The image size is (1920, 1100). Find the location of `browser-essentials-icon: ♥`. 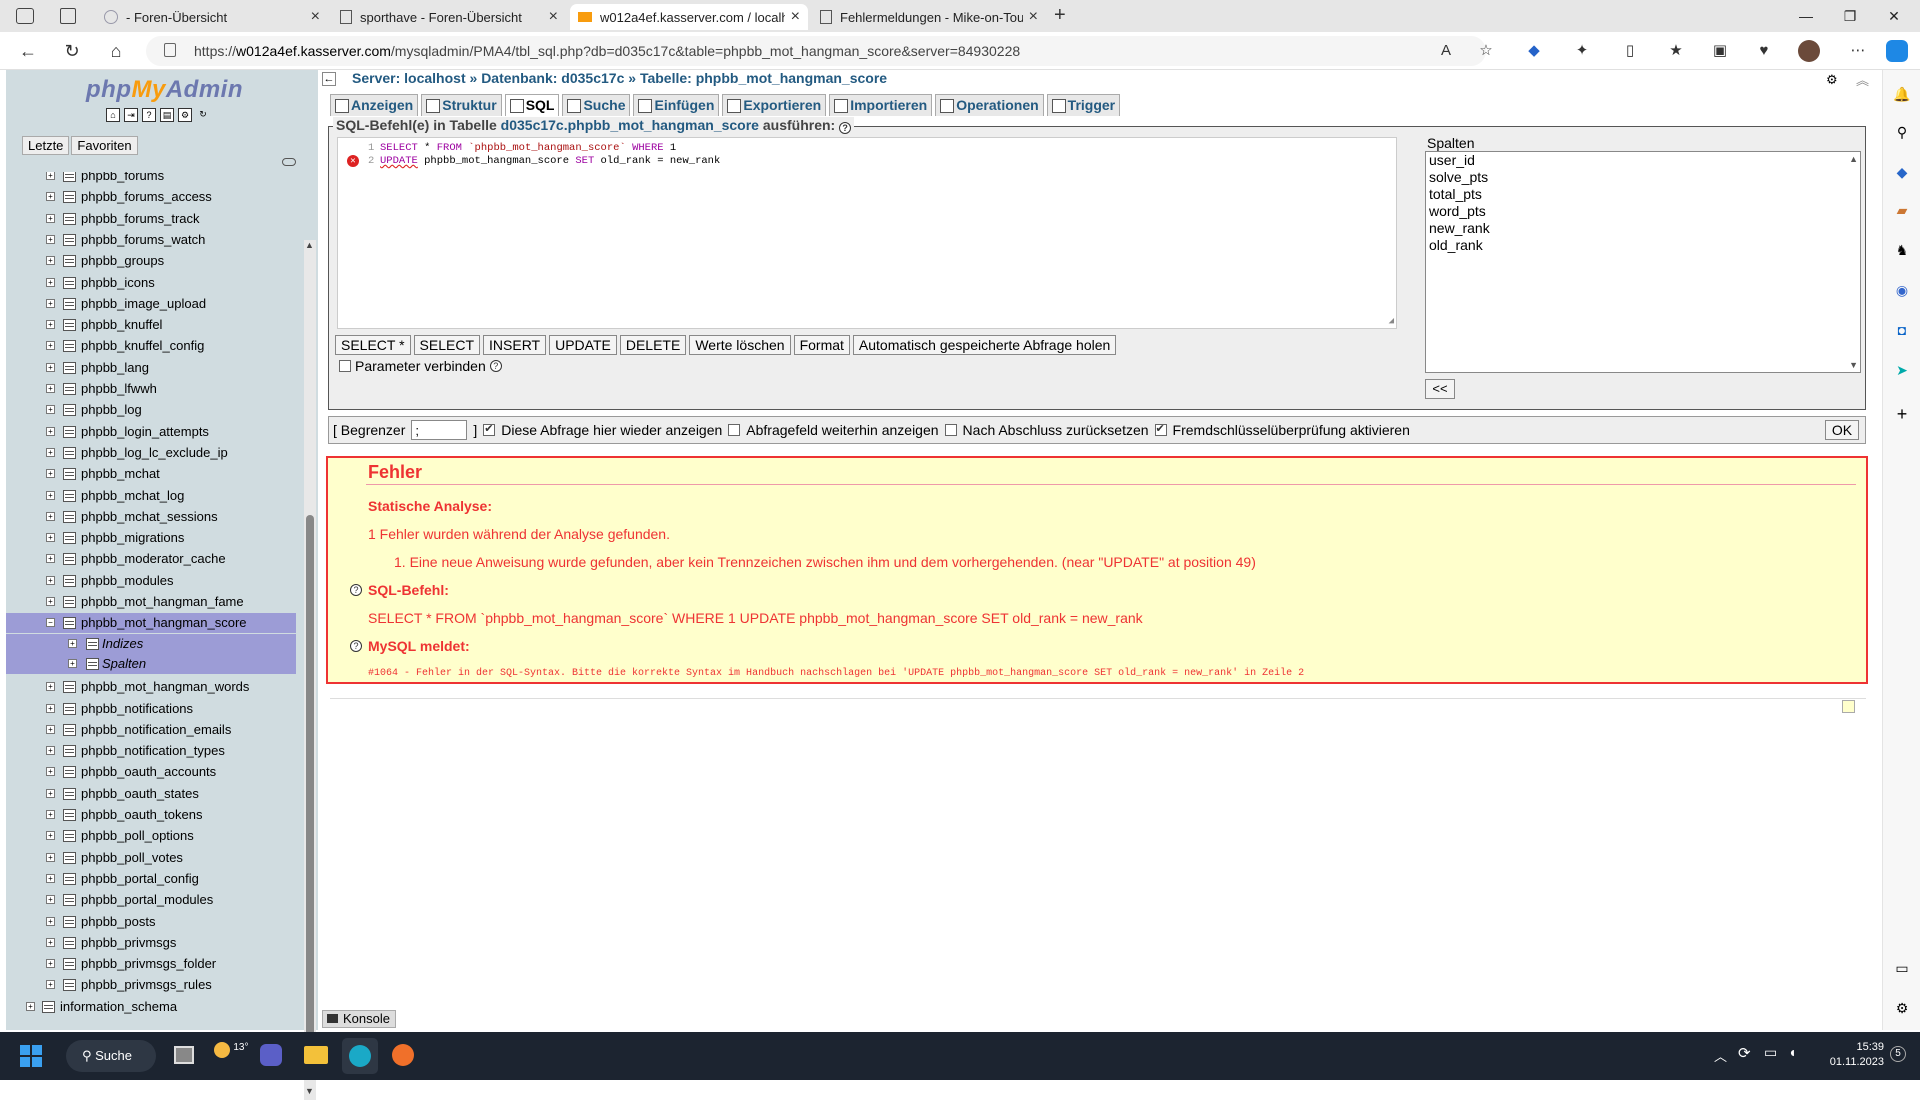

browser-essentials-icon: ♥ is located at coordinates (1764, 51).